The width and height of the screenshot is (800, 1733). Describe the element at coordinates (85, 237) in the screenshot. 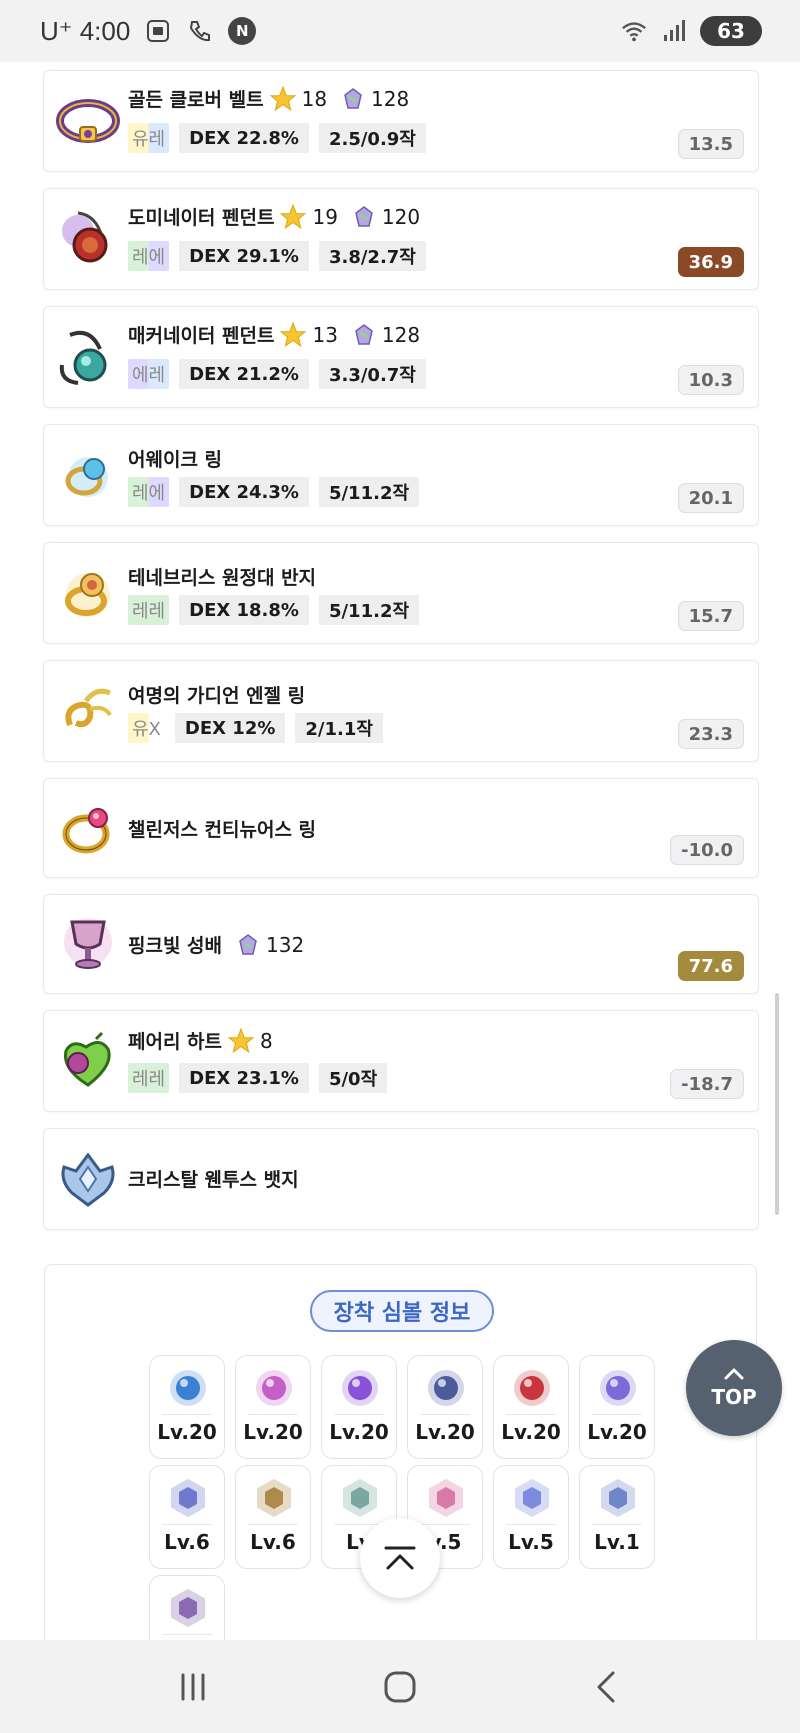

I see `dominator-pendant-icon` at that location.